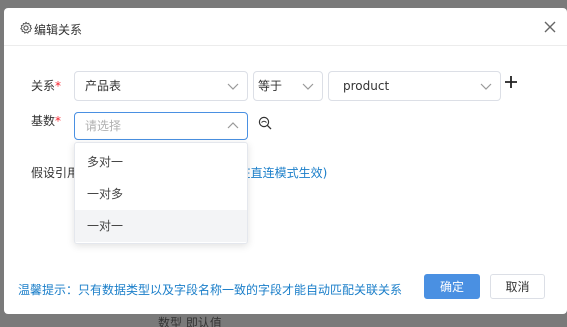 The width and height of the screenshot is (567, 327). I want to click on dropdown-option-one-to-one: 一对一, so click(161, 226).